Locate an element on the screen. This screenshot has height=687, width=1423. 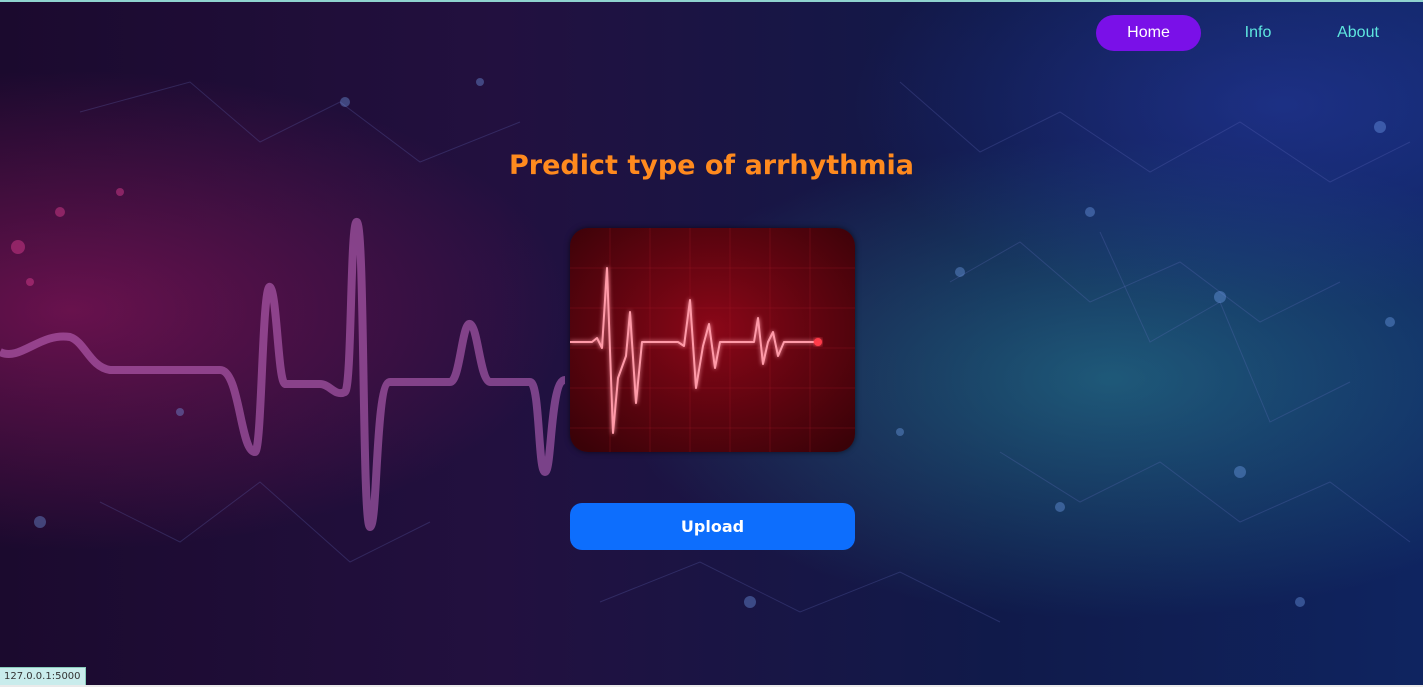
nav-info-link: Info is located at coordinates (1258, 33).